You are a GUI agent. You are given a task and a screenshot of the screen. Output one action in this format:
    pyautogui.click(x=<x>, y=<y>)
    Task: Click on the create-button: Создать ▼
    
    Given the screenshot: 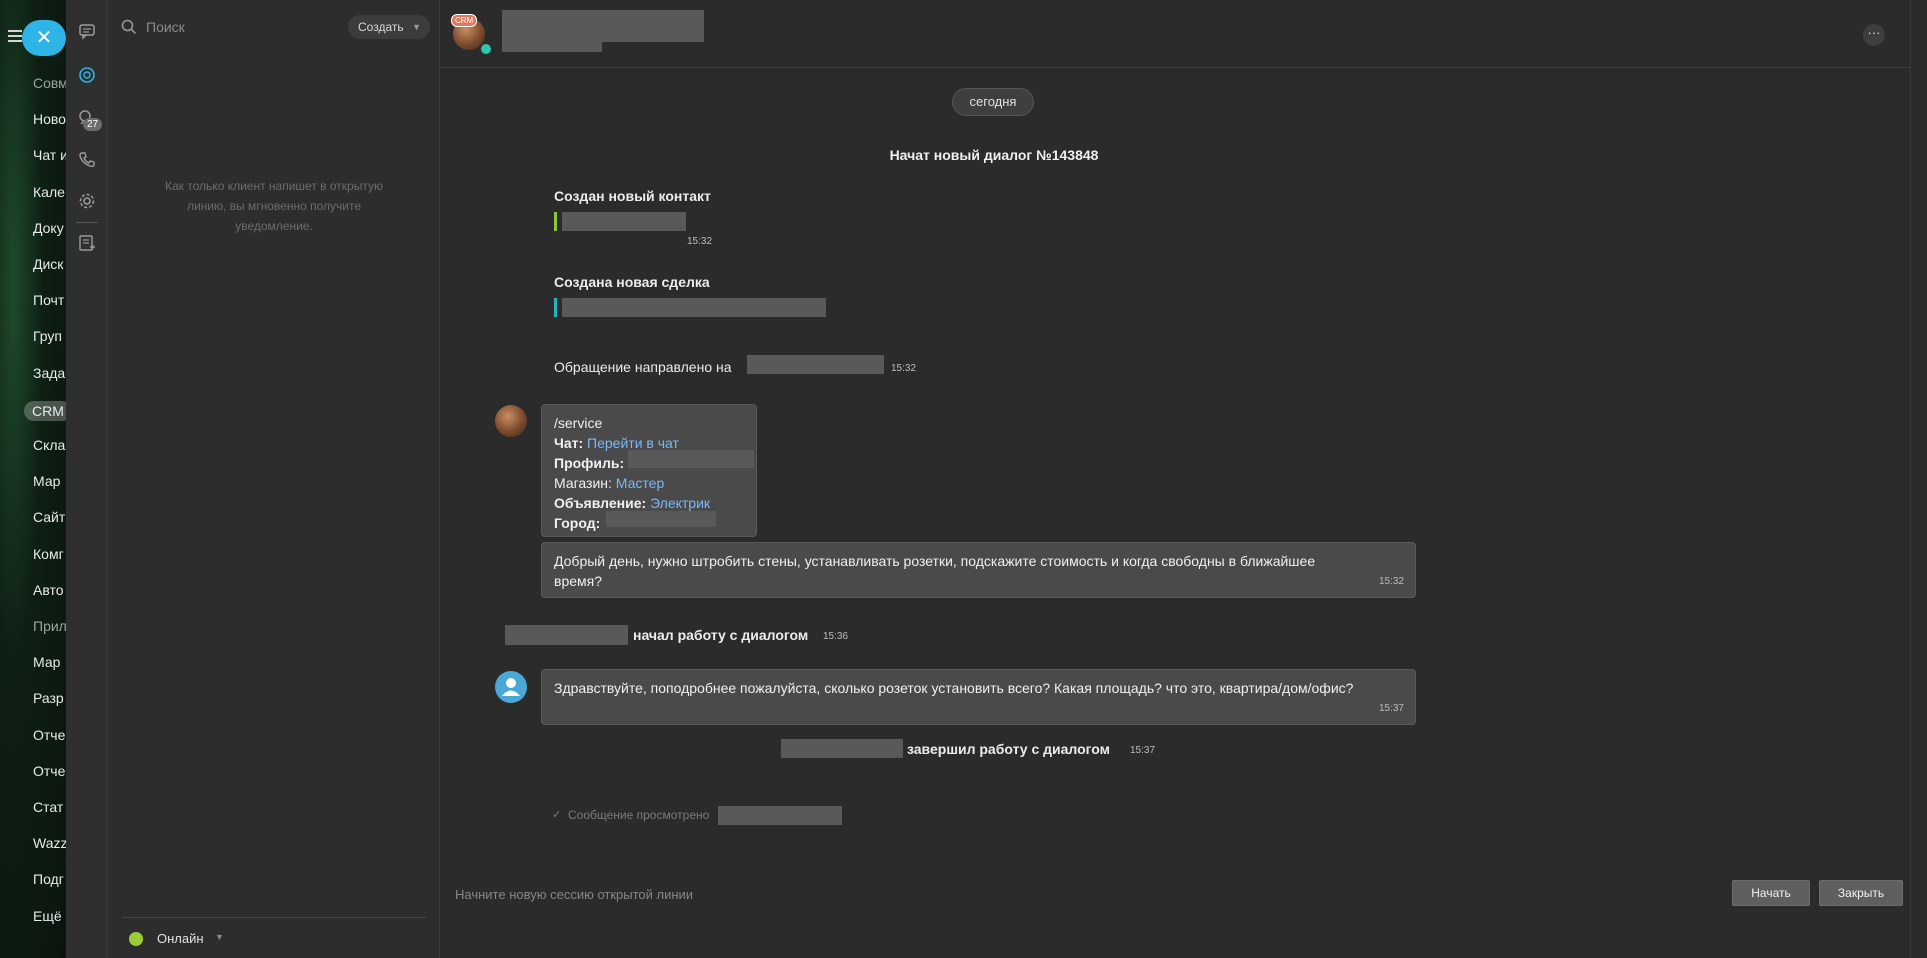 What is the action you would take?
    pyautogui.click(x=389, y=27)
    